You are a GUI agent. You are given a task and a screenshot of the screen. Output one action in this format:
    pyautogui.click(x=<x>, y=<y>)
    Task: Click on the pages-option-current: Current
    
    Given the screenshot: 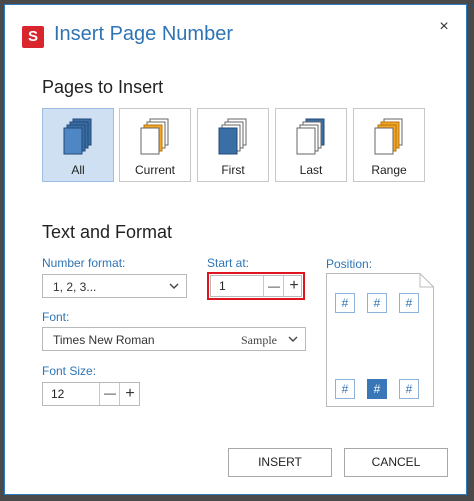 What is the action you would take?
    pyautogui.click(x=155, y=145)
    